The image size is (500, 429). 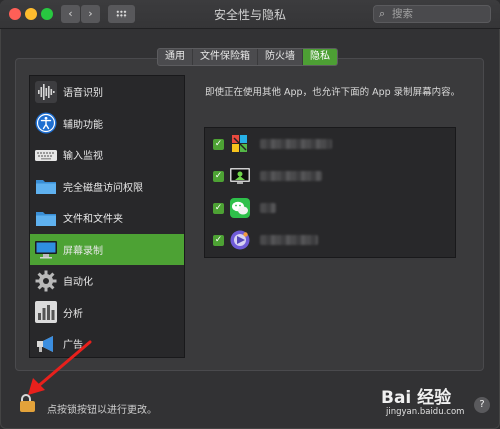 What do you see at coordinates (333, 92) in the screenshot?
I see `screen-recording-description: 即使正在使用其他 App，也允许下面的 App 录制屏幕内容。` at bounding box center [333, 92].